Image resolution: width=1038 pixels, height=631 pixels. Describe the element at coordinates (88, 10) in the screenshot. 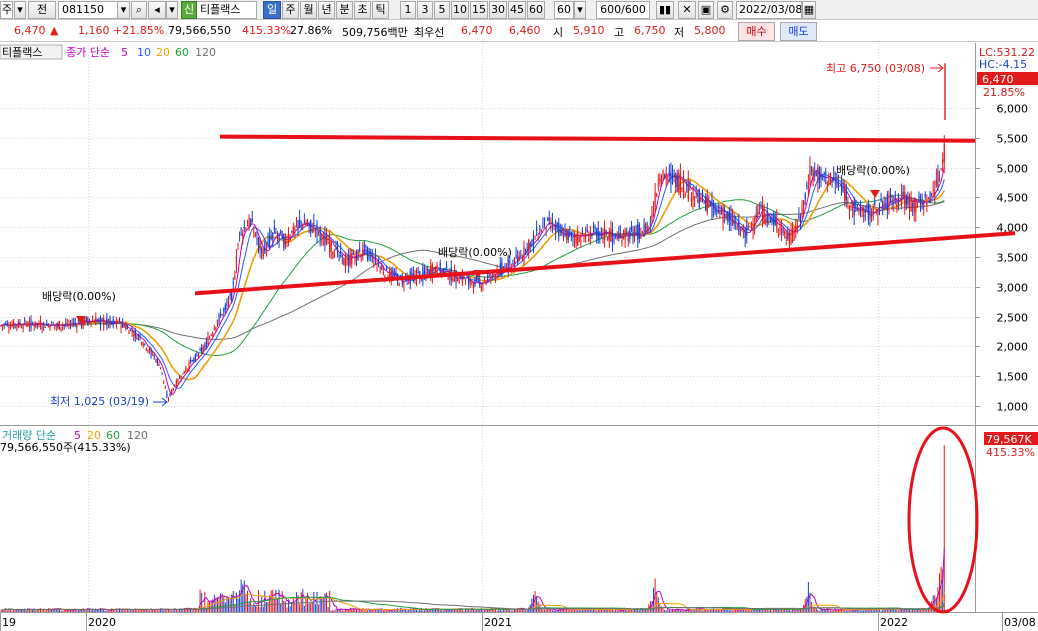

I see `stock-code-input: 081150` at that location.